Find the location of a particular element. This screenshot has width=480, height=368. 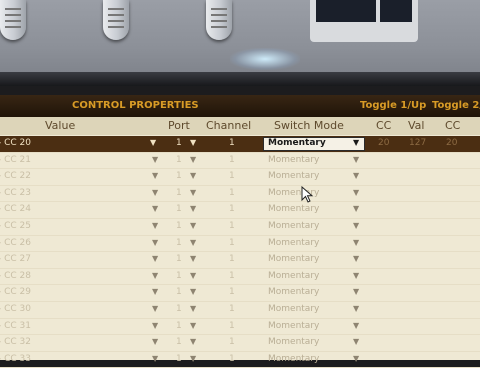

table-row: - CC 25 ▼ 1 ▼ 1 Momentary ▼ is located at coordinates (240, 227).